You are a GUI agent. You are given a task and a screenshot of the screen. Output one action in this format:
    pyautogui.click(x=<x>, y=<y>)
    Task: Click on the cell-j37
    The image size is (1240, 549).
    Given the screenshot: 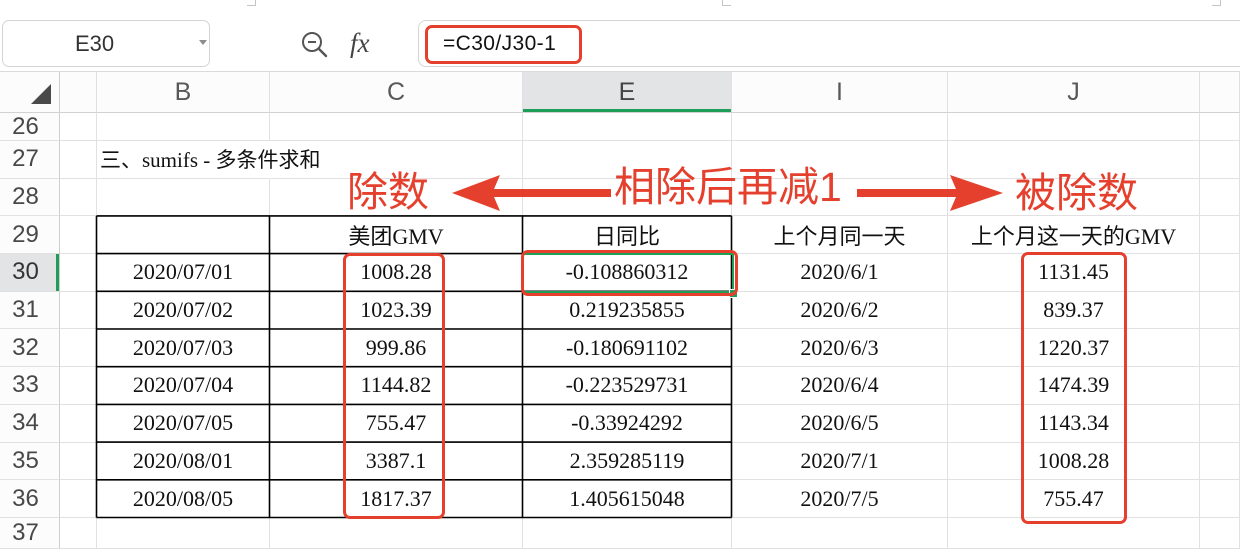 What is the action you would take?
    pyautogui.click(x=1074, y=533)
    